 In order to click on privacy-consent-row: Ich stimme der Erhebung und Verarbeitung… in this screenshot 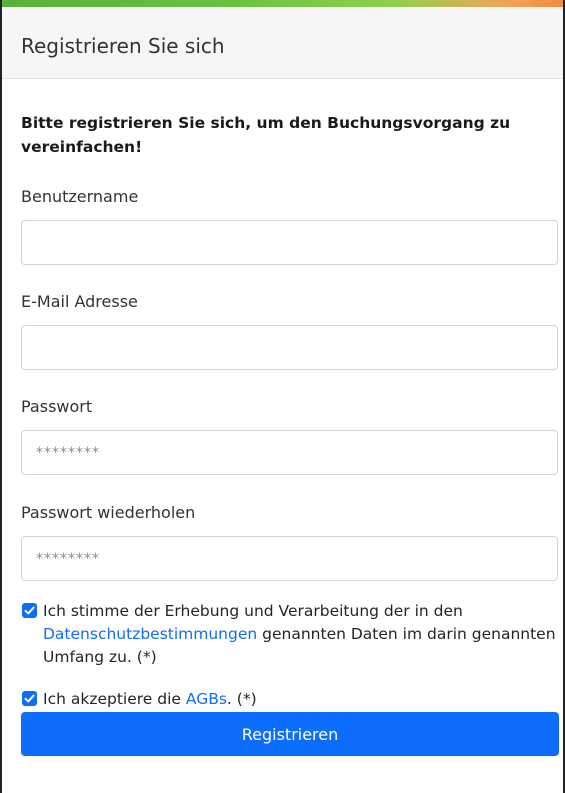, I will do `click(288, 634)`.